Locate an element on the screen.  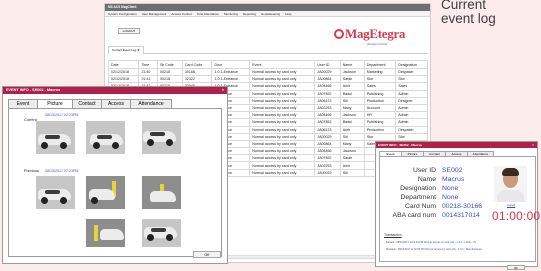
table-cell: 32322 is located at coordinates (197, 79).